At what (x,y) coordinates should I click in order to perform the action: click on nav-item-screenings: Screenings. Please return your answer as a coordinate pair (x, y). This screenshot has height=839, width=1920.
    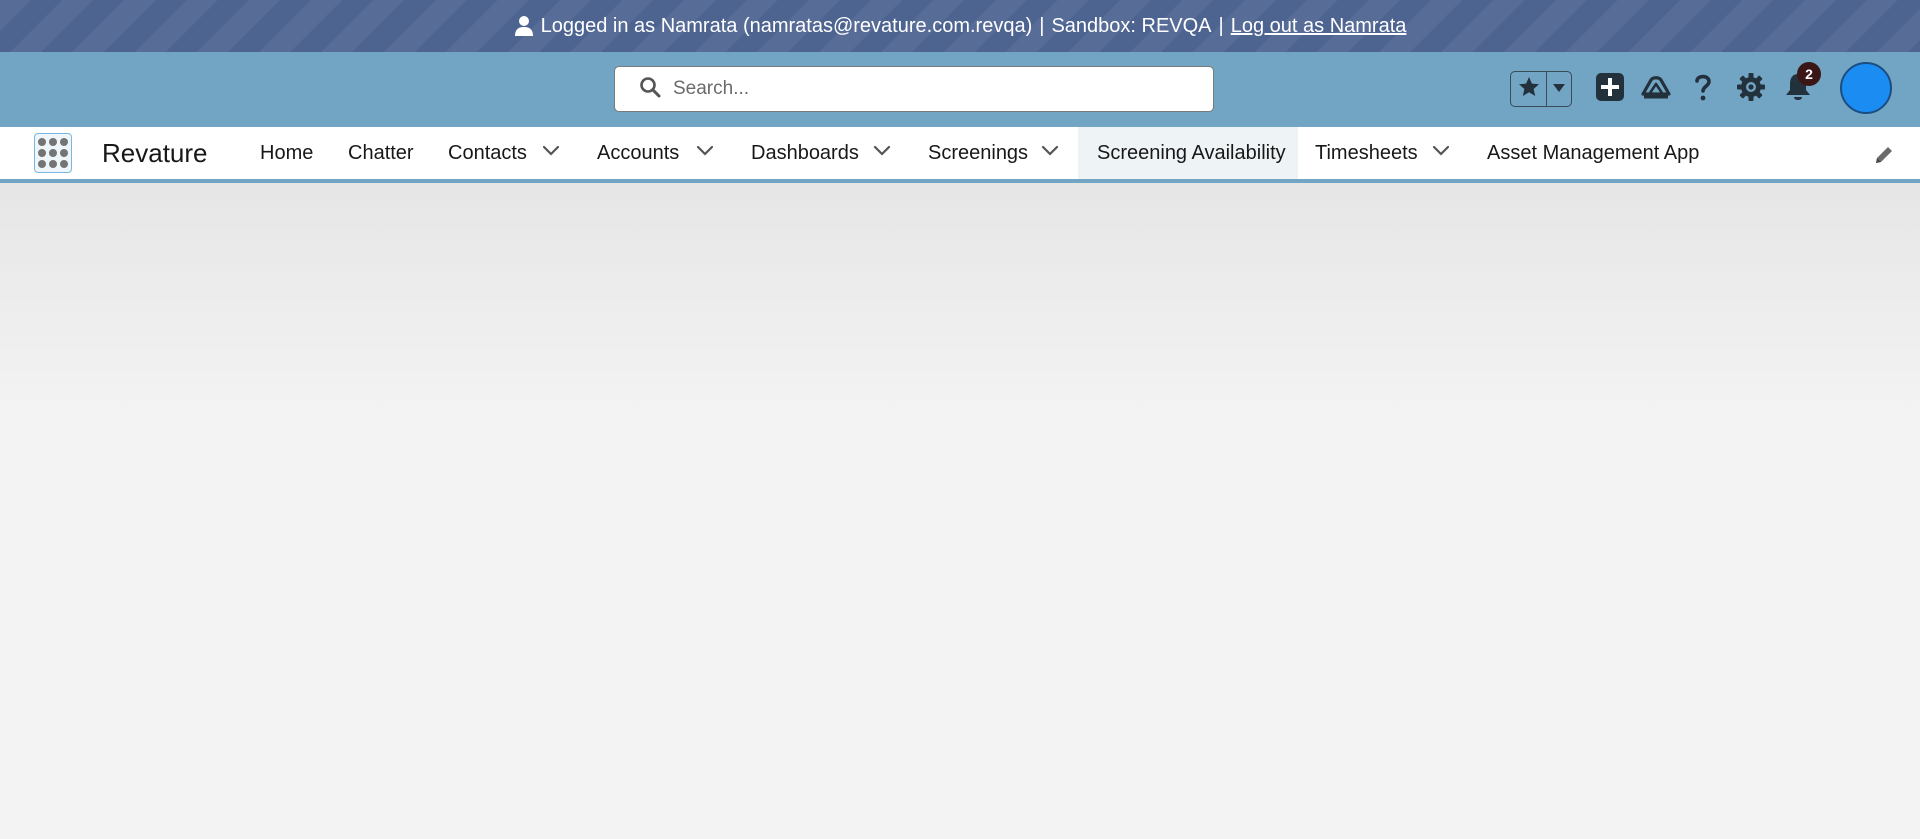
    Looking at the image, I should click on (978, 153).